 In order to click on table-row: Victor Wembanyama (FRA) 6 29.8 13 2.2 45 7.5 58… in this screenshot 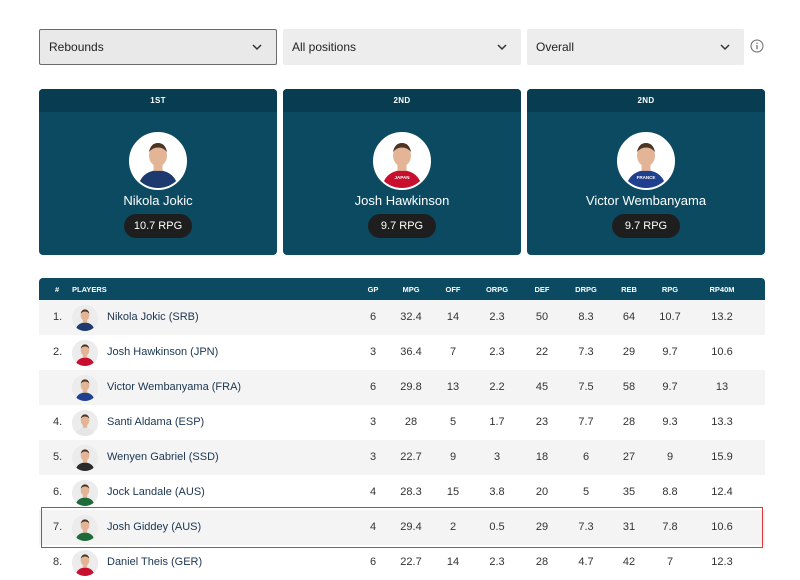, I will do `click(402, 387)`.